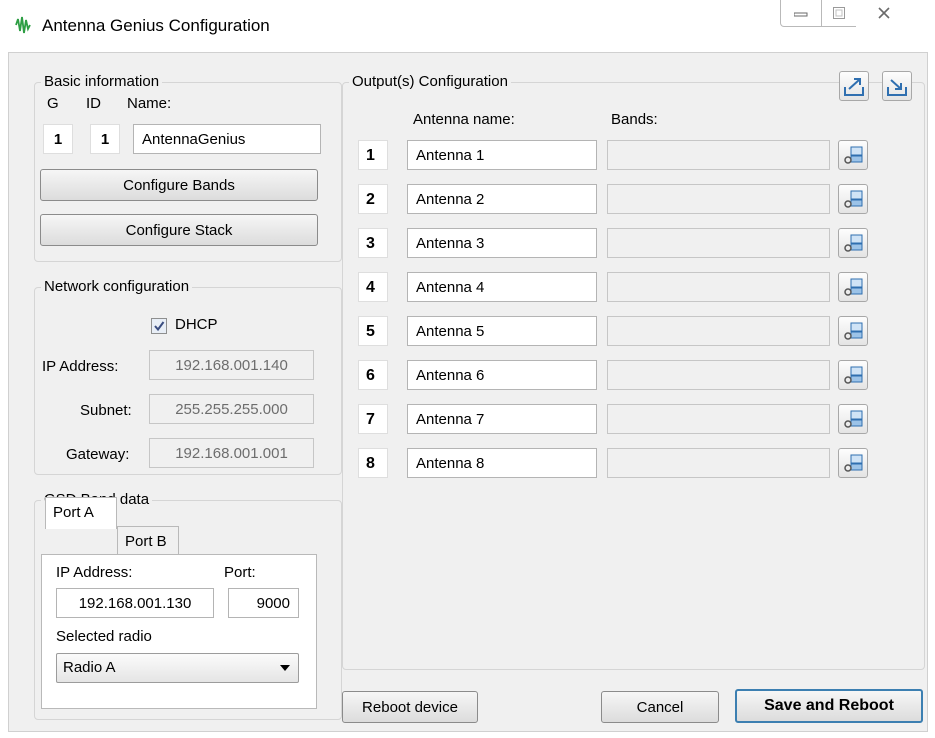  What do you see at coordinates (660, 707) in the screenshot?
I see `cancel-button: Cancel` at bounding box center [660, 707].